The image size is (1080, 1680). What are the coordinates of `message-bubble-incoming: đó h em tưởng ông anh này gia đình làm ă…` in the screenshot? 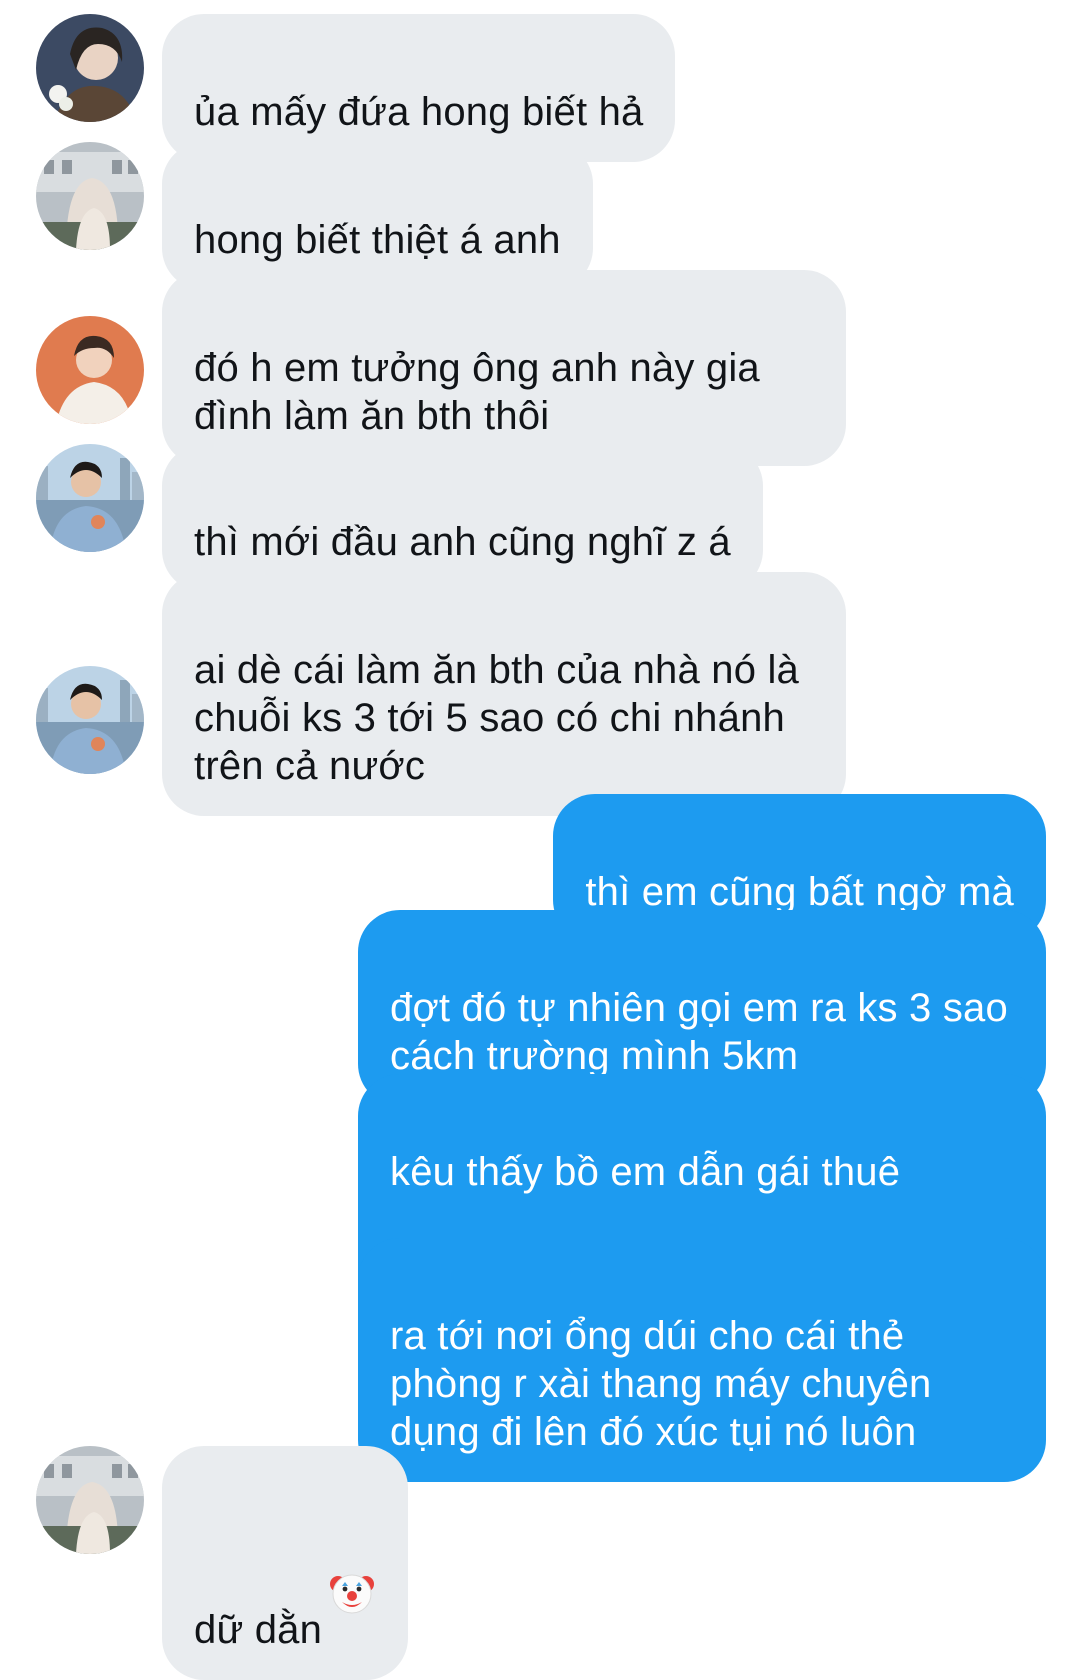 It's located at (504, 368).